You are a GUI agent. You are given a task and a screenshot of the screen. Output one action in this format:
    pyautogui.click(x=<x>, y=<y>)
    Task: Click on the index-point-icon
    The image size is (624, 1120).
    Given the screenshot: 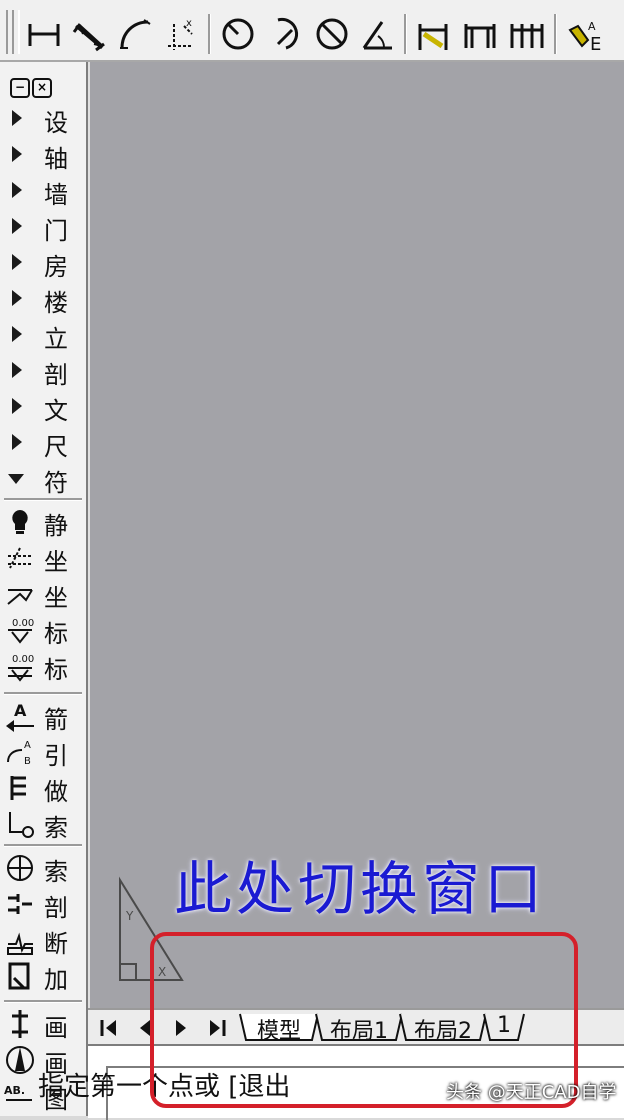 What is the action you would take?
    pyautogui.click(x=21, y=825)
    